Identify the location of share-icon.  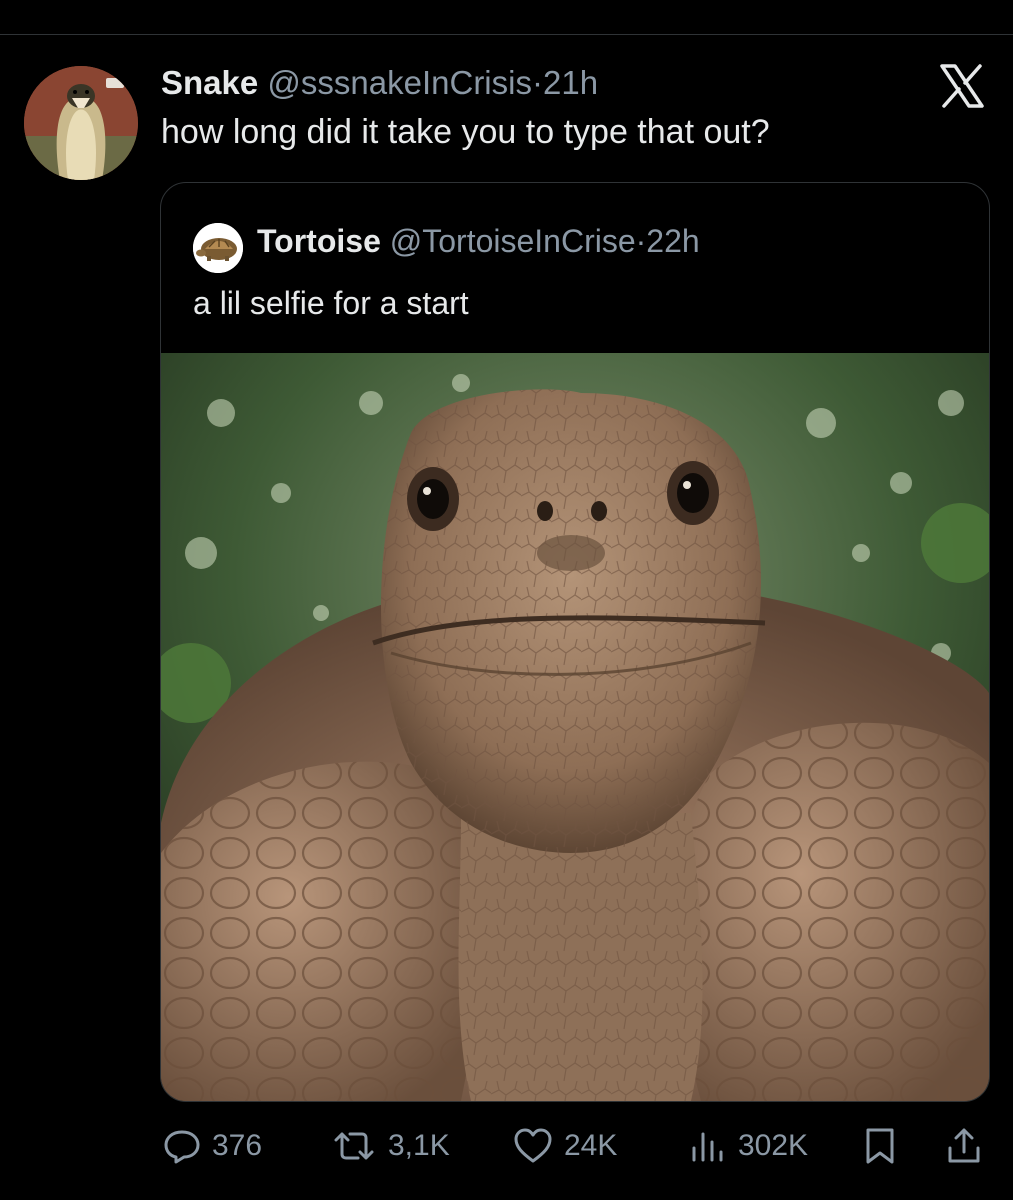
(964, 1145).